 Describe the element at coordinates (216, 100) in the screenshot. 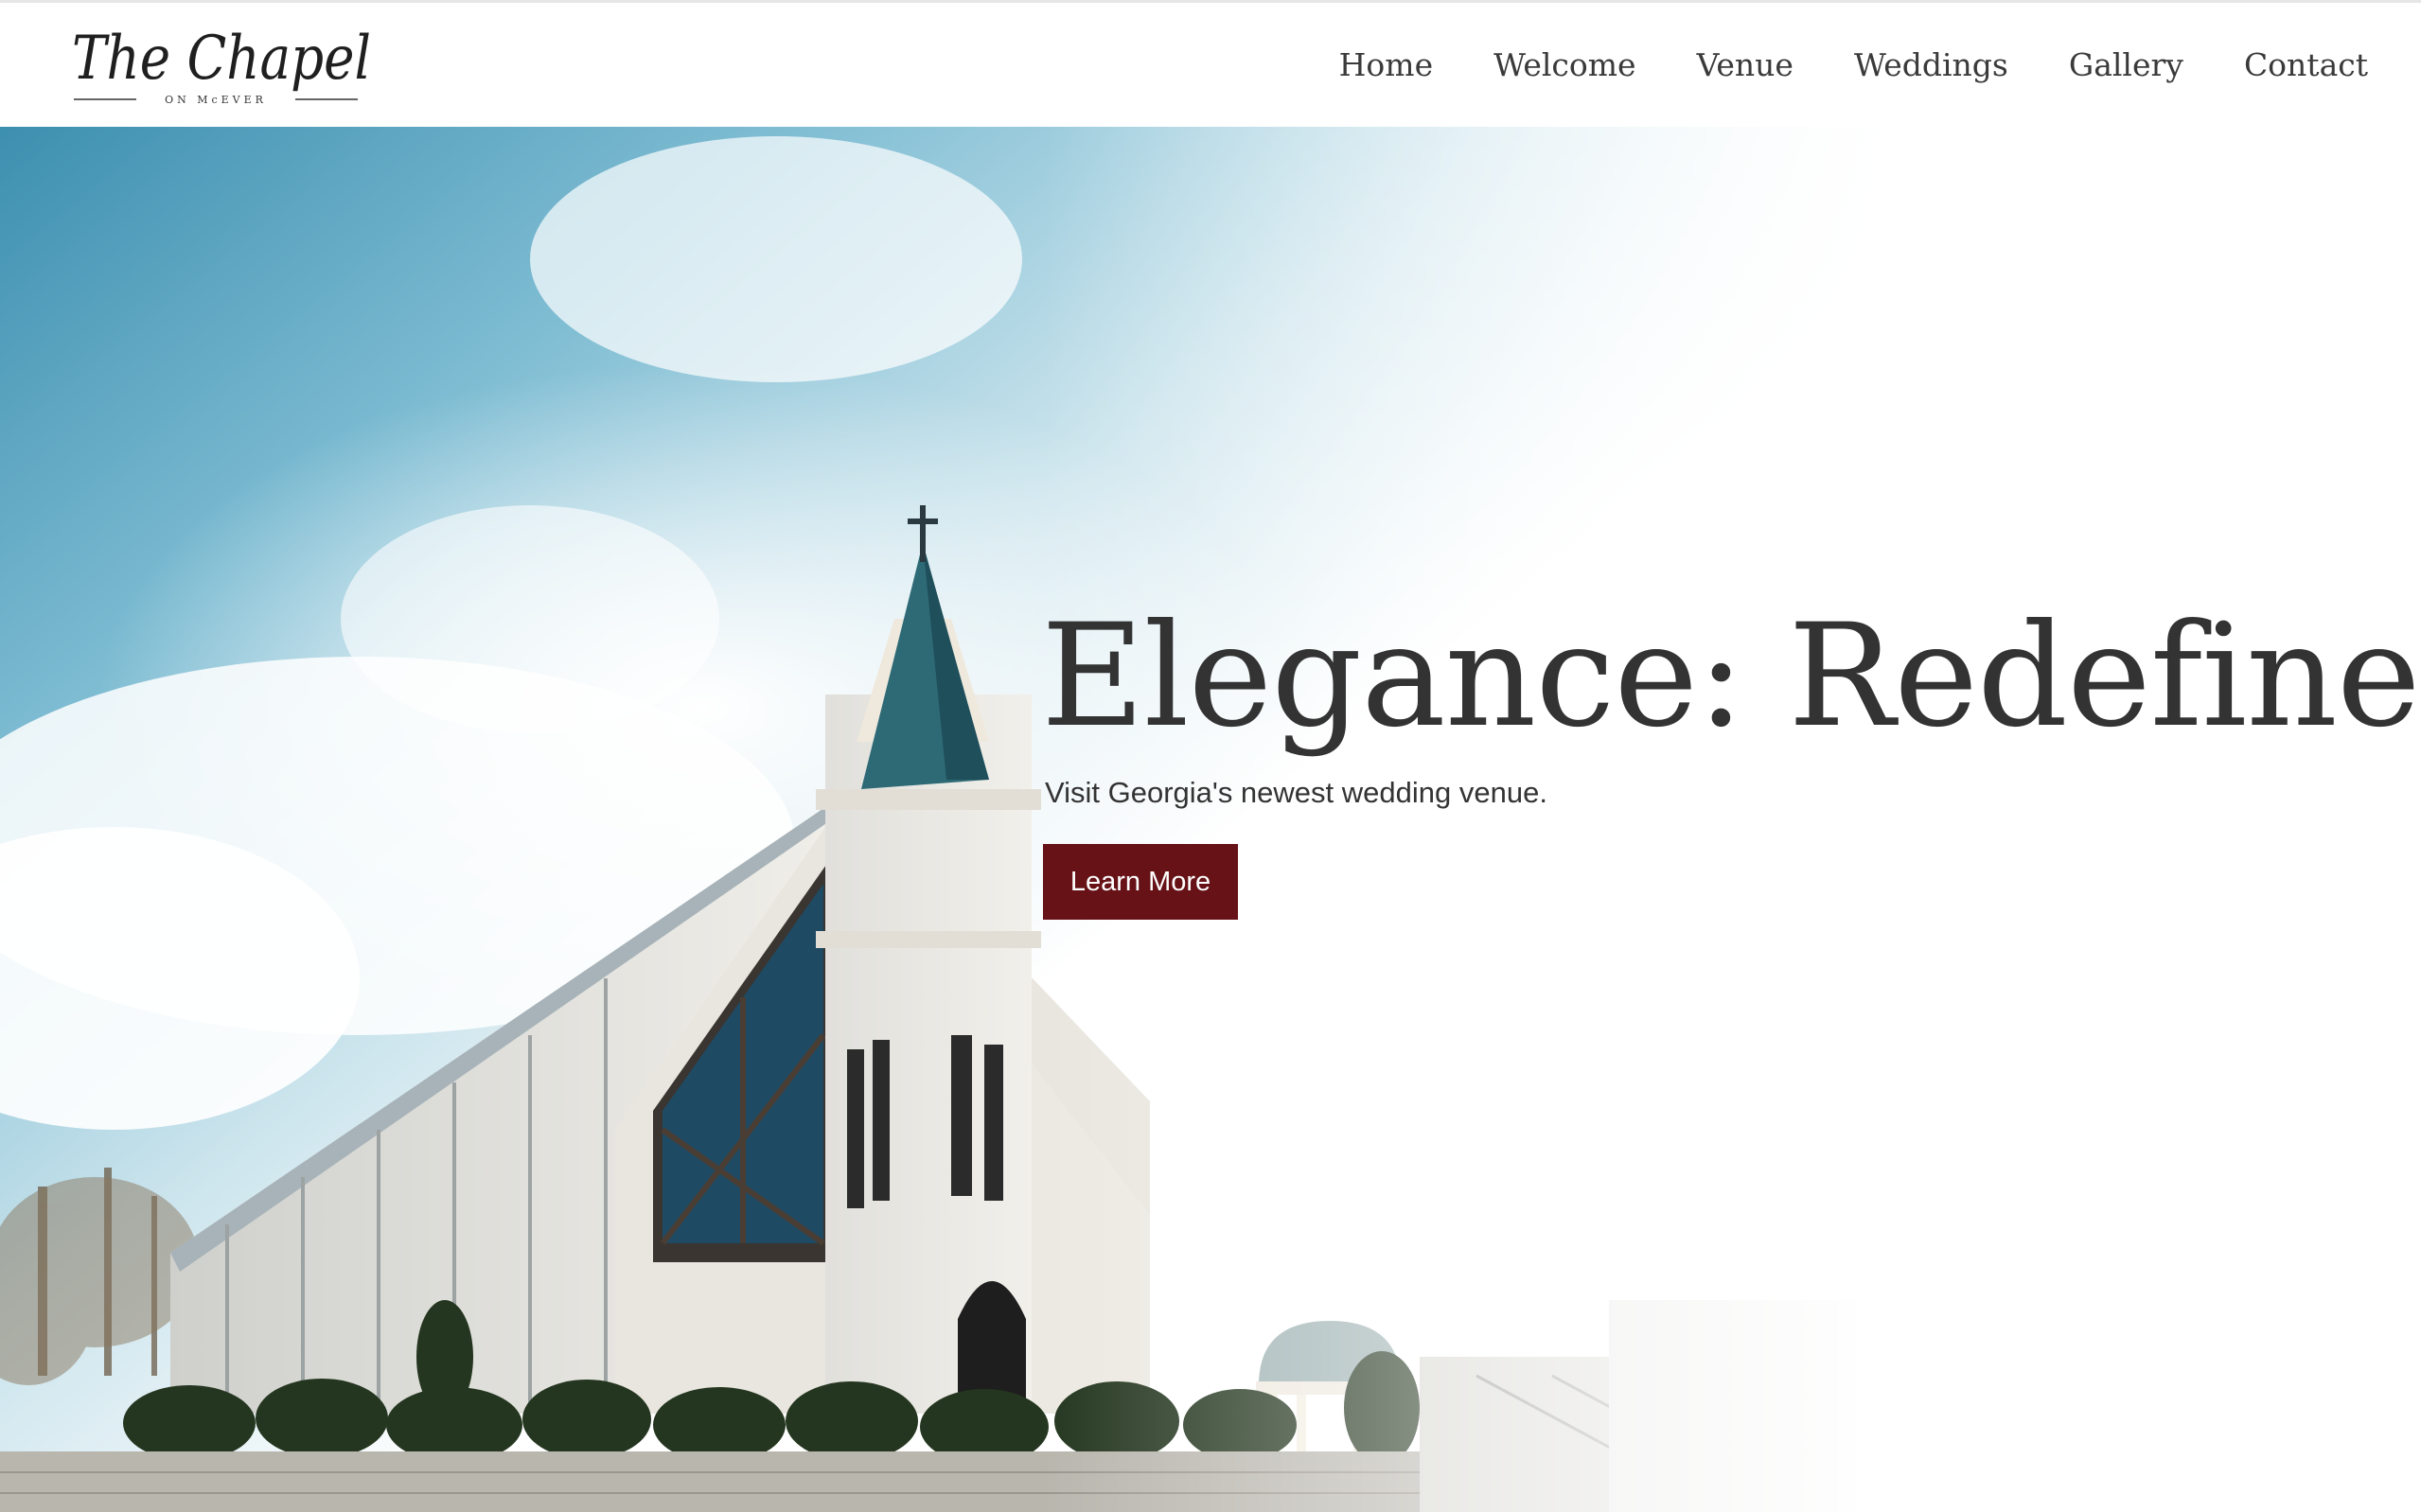

I see `logo-tagline: ON McEVER` at that location.